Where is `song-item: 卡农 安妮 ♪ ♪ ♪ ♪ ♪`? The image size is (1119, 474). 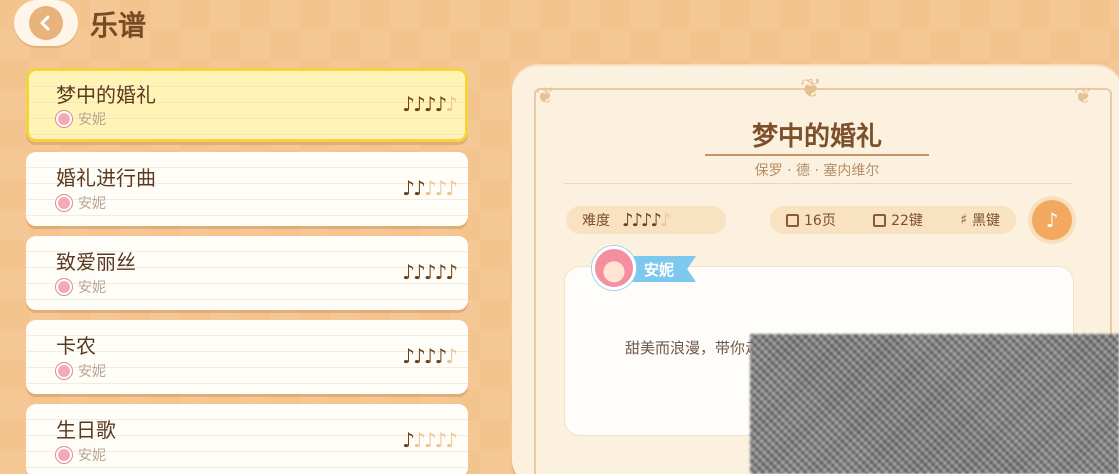
song-item: 卡农 安妮 ♪ ♪ ♪ ♪ ♪ is located at coordinates (247, 357).